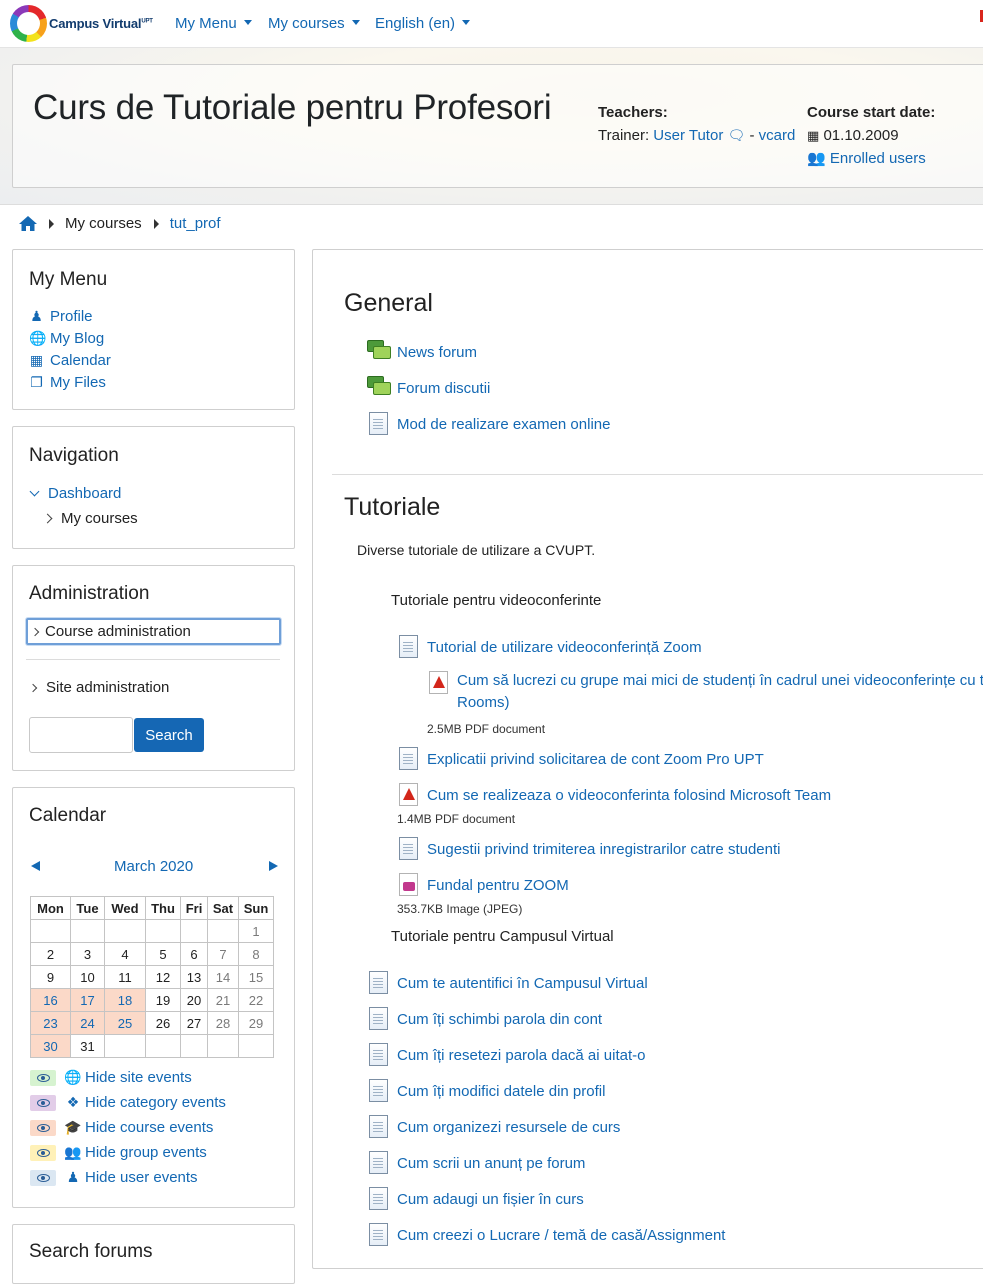  I want to click on calendar-day: 19, so click(163, 1000).